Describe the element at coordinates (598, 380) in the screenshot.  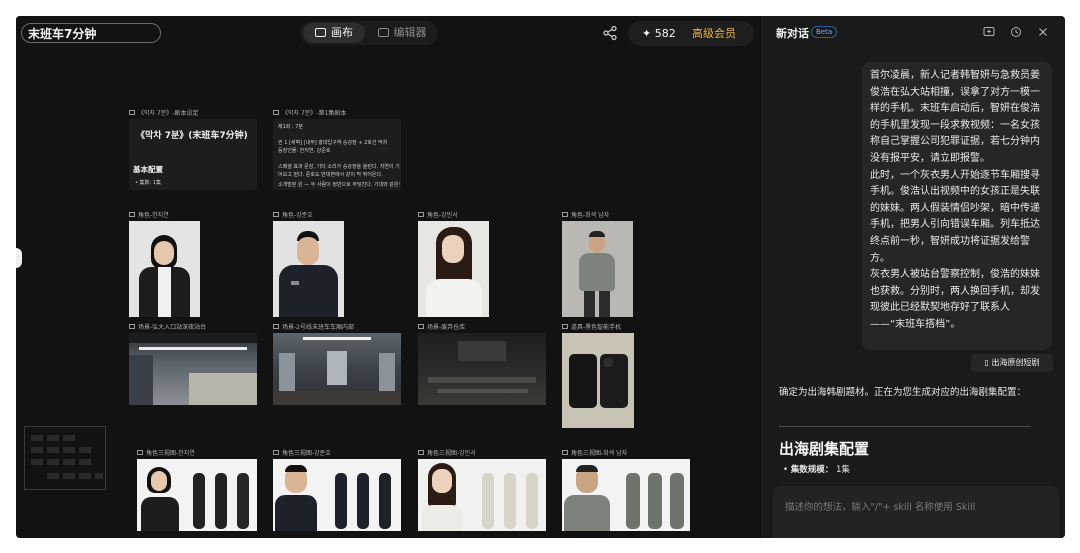
I see `prop-smartphone` at that location.